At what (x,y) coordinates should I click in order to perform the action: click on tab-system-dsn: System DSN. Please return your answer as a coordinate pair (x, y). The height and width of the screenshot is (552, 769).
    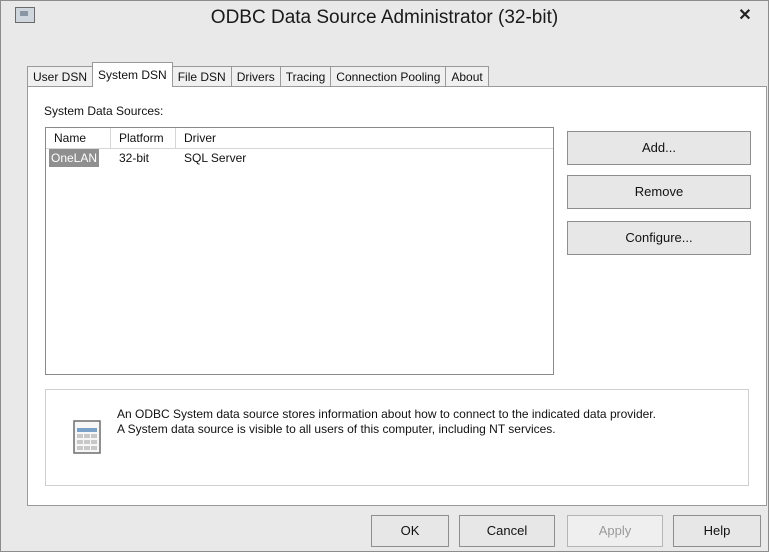
    Looking at the image, I should click on (132, 74).